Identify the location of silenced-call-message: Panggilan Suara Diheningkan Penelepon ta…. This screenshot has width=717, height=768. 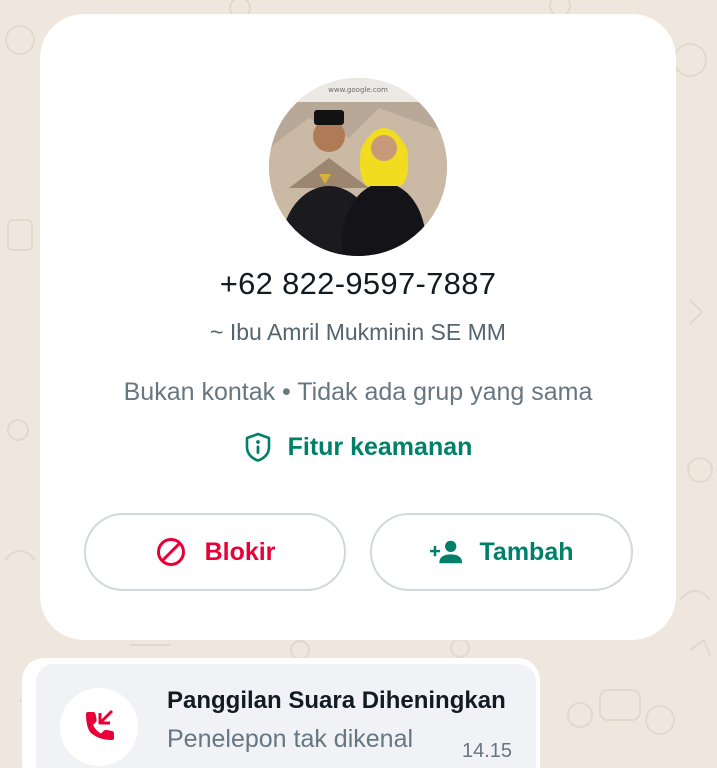
(281, 713).